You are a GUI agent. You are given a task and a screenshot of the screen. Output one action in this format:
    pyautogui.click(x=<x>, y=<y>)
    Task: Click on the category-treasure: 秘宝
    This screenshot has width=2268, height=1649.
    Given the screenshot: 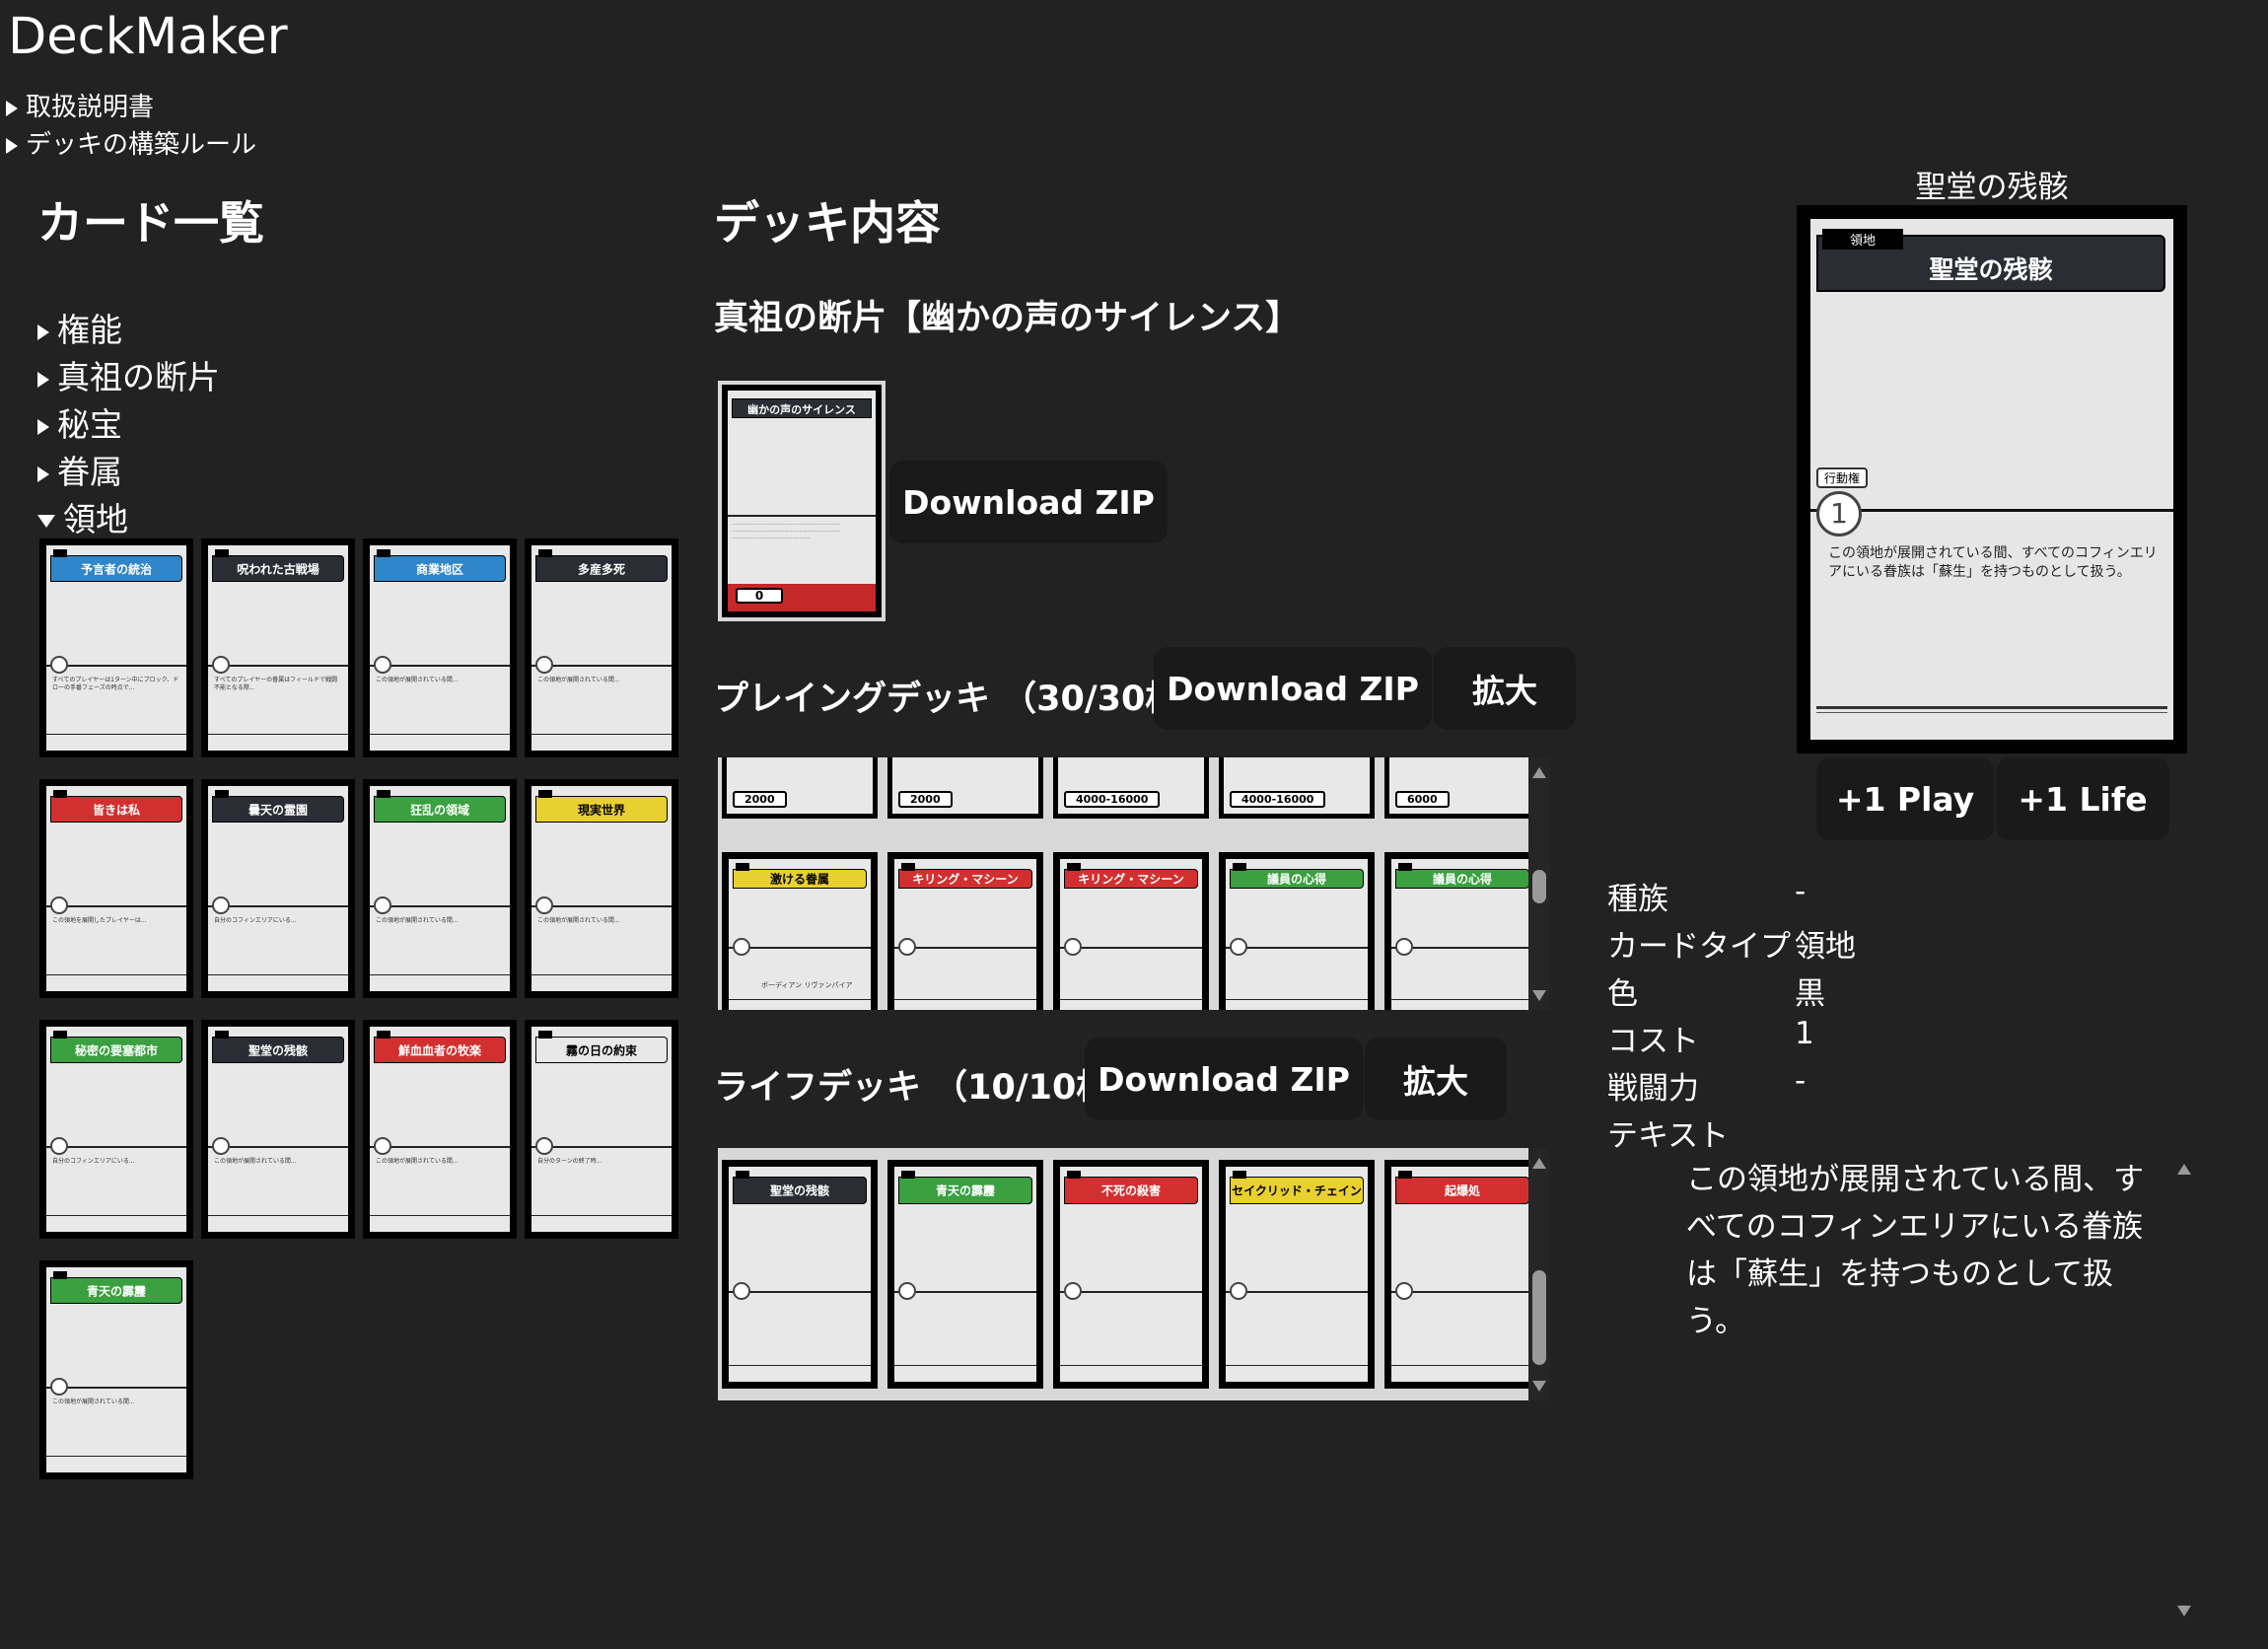 What is the action you would take?
    pyautogui.click(x=80, y=422)
    